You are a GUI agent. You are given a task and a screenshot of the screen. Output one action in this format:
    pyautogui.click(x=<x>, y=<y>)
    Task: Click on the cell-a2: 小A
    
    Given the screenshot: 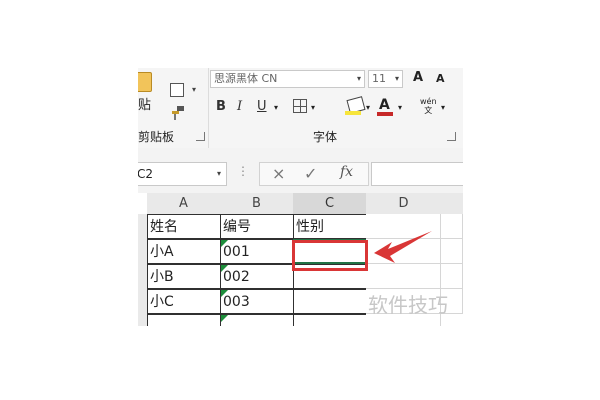 What is the action you would take?
    pyautogui.click(x=184, y=251)
    